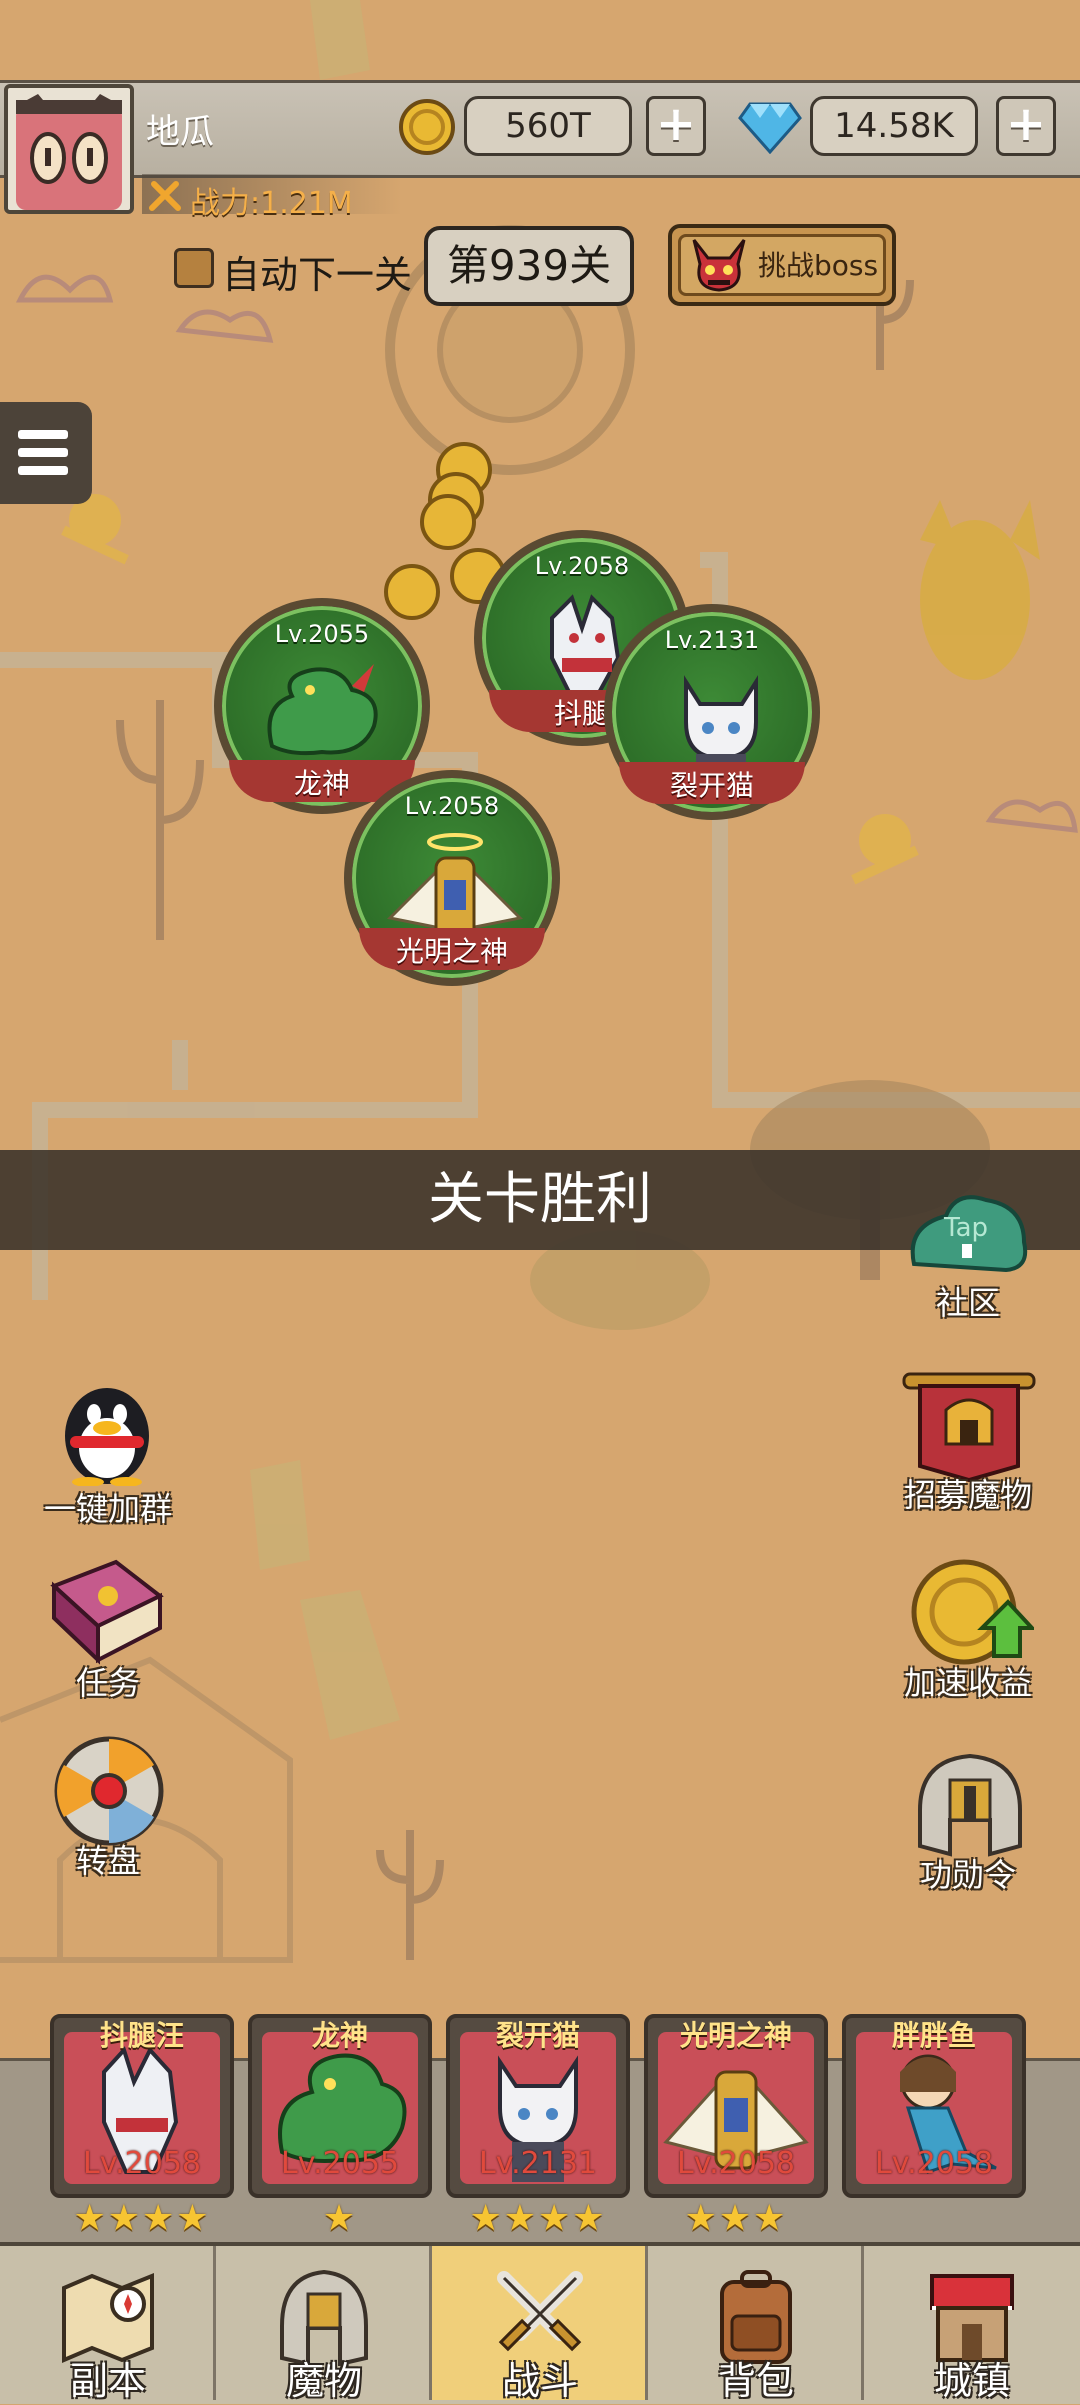 The image size is (1080, 2405). What do you see at coordinates (194, 268) in the screenshot?
I see `auto-next-checkbox` at bounding box center [194, 268].